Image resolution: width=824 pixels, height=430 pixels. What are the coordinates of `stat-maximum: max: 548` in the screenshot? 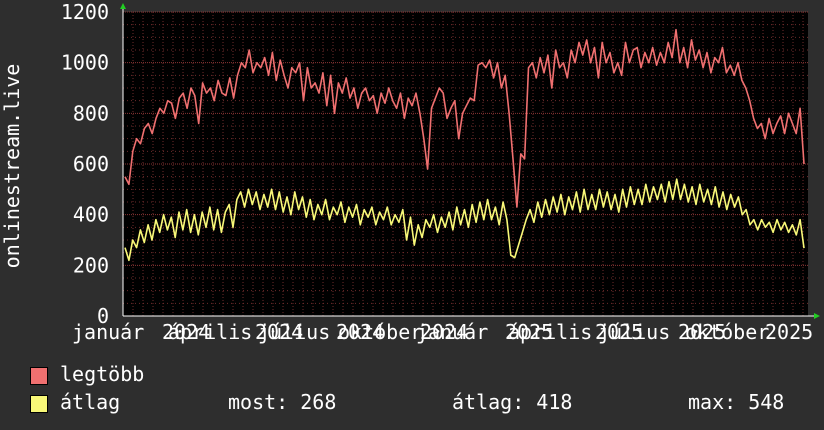 It's located at (736, 402).